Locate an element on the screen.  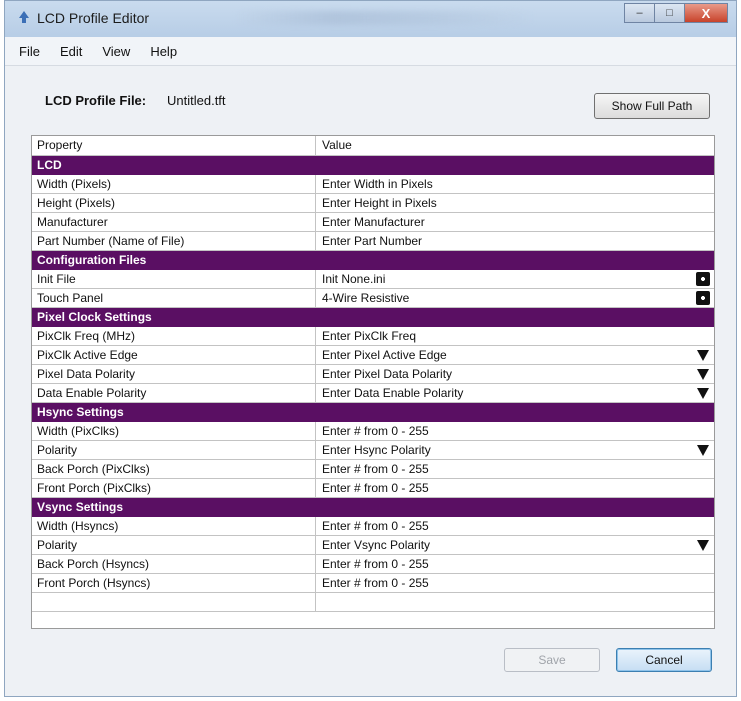
property-value: Enter Hsync Polarity is located at coordinates (515, 450).